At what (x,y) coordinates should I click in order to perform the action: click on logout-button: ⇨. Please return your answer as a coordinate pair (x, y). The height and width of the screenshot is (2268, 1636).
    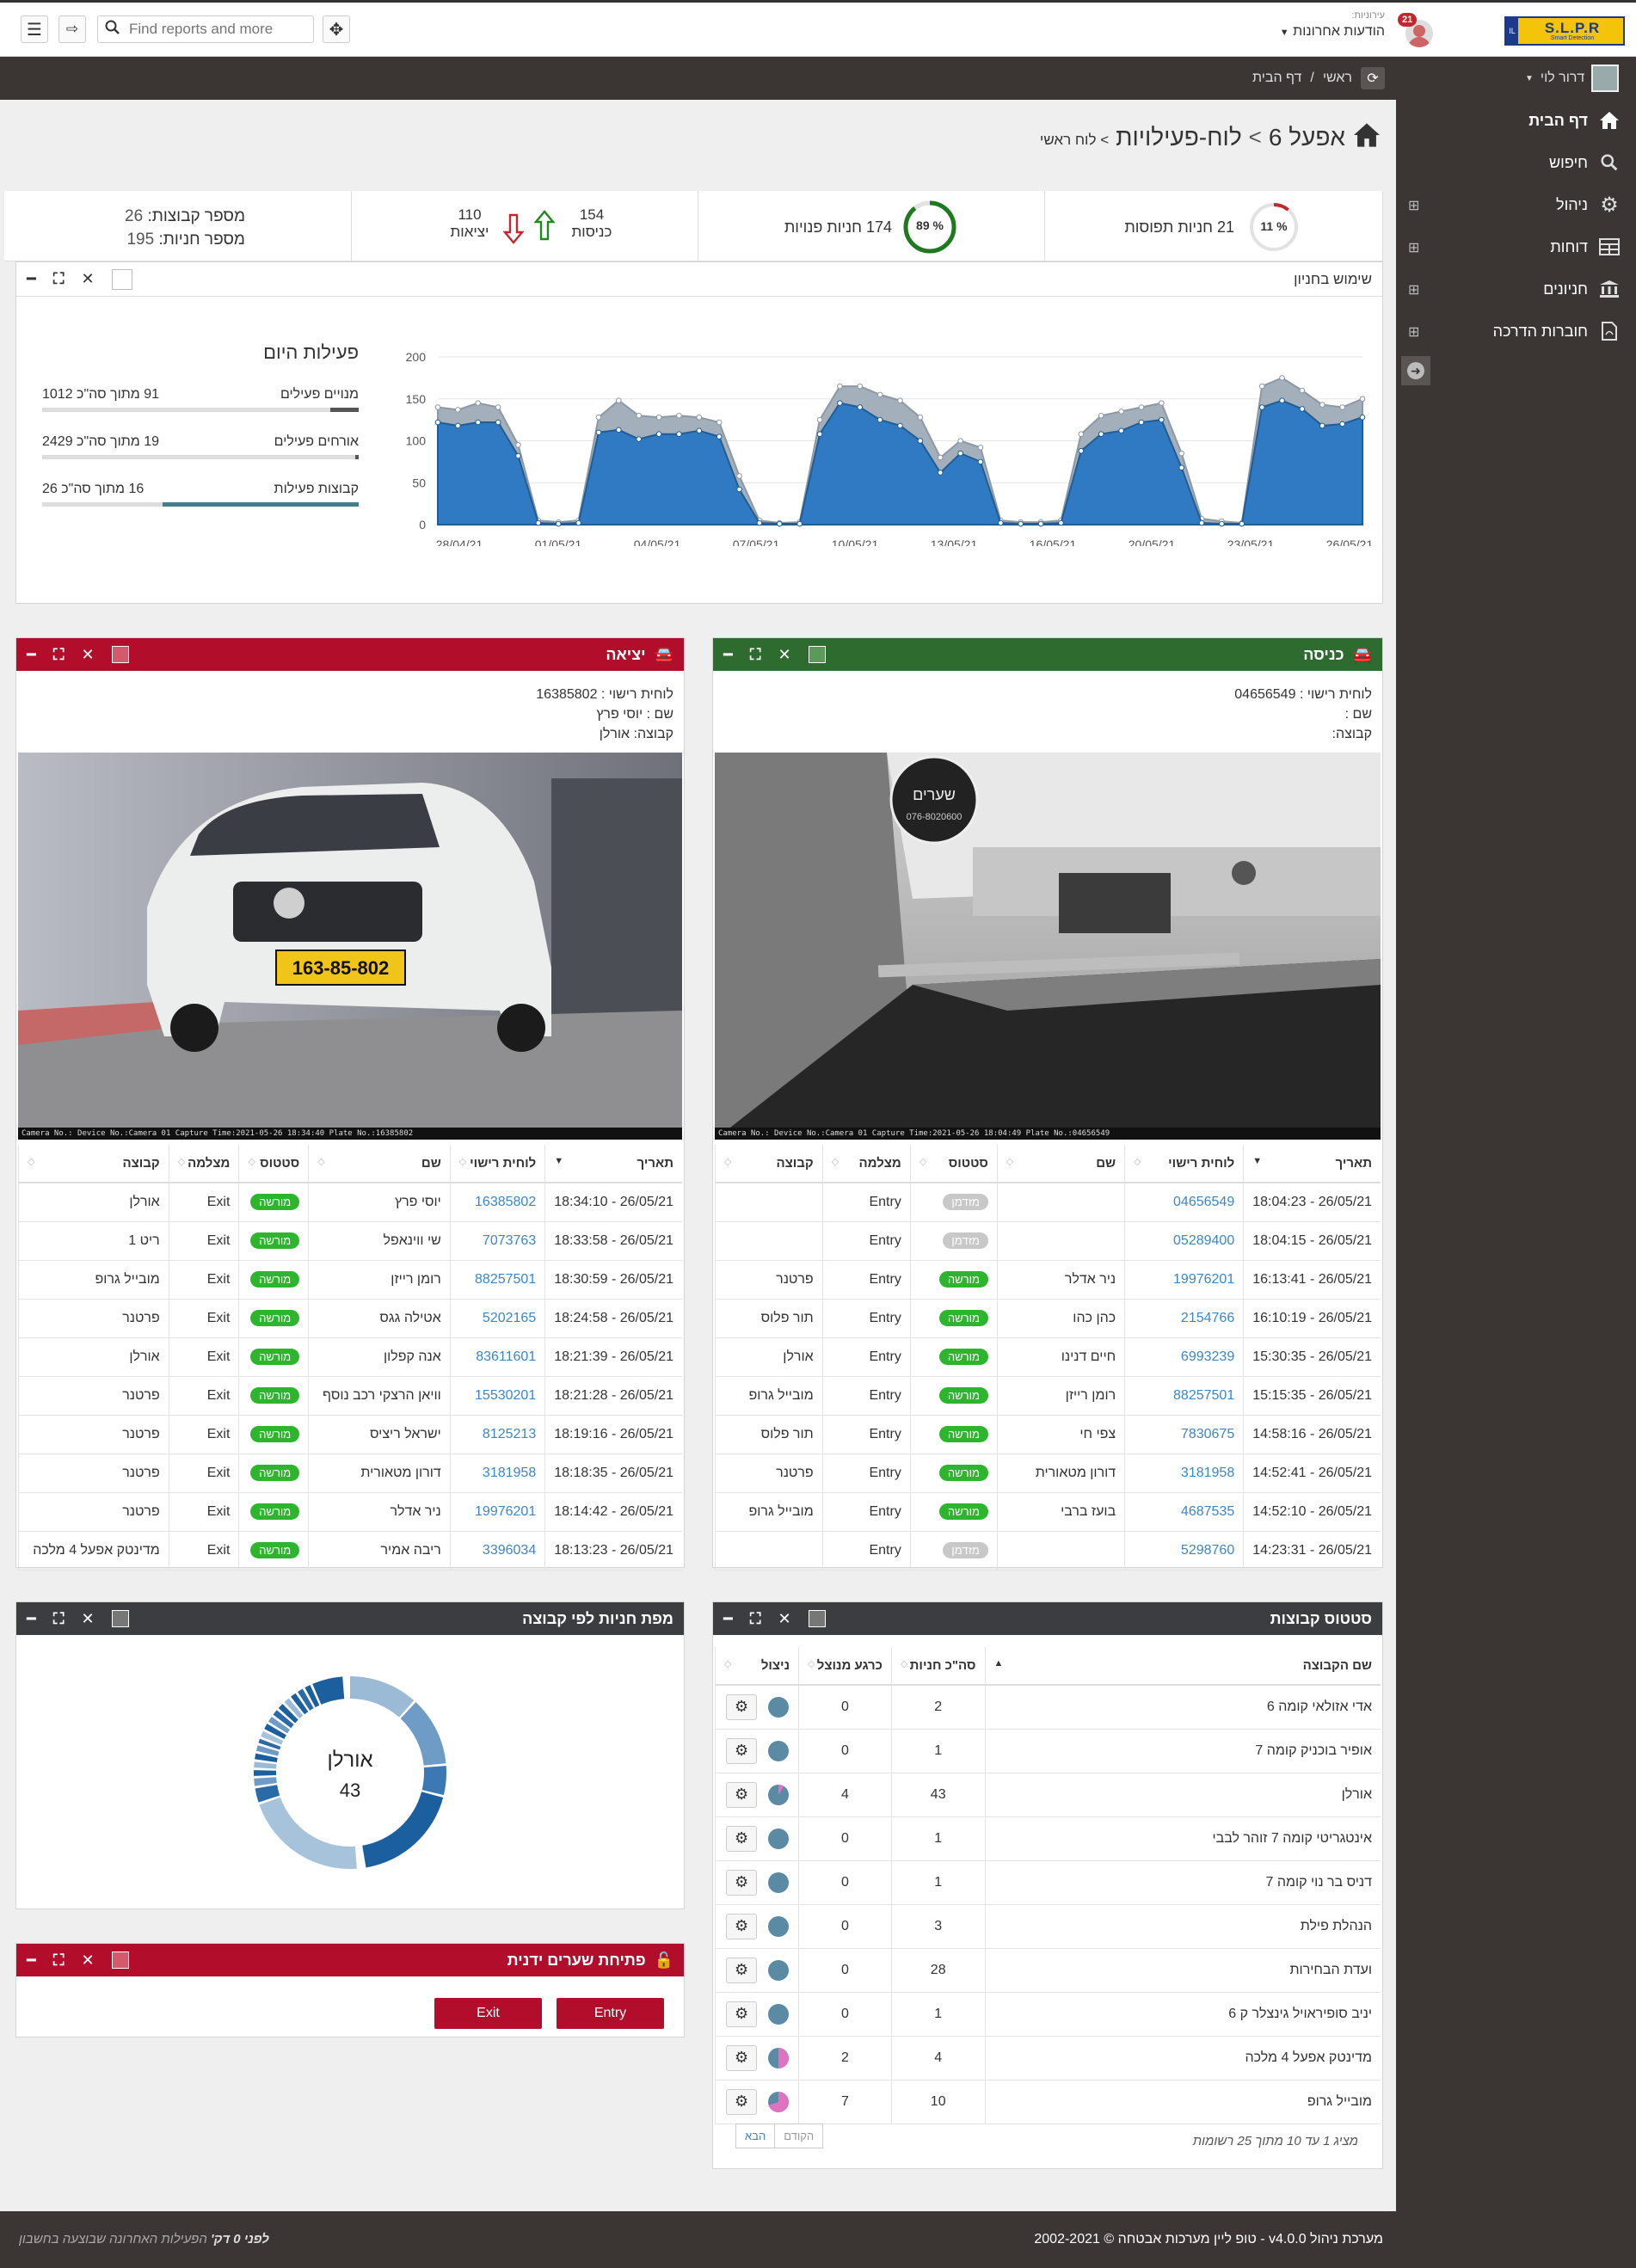
    Looking at the image, I should click on (72, 29).